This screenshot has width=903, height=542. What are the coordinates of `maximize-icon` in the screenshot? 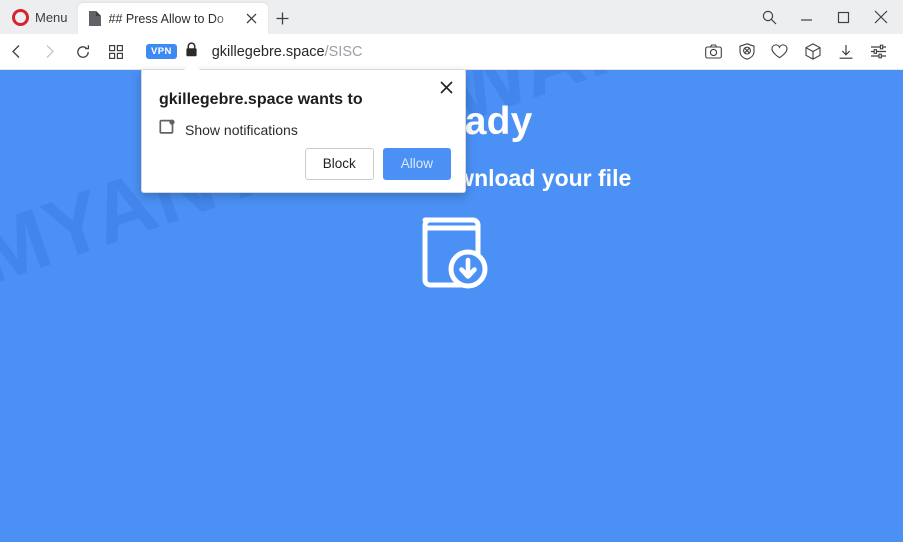 It's located at (843, 17).